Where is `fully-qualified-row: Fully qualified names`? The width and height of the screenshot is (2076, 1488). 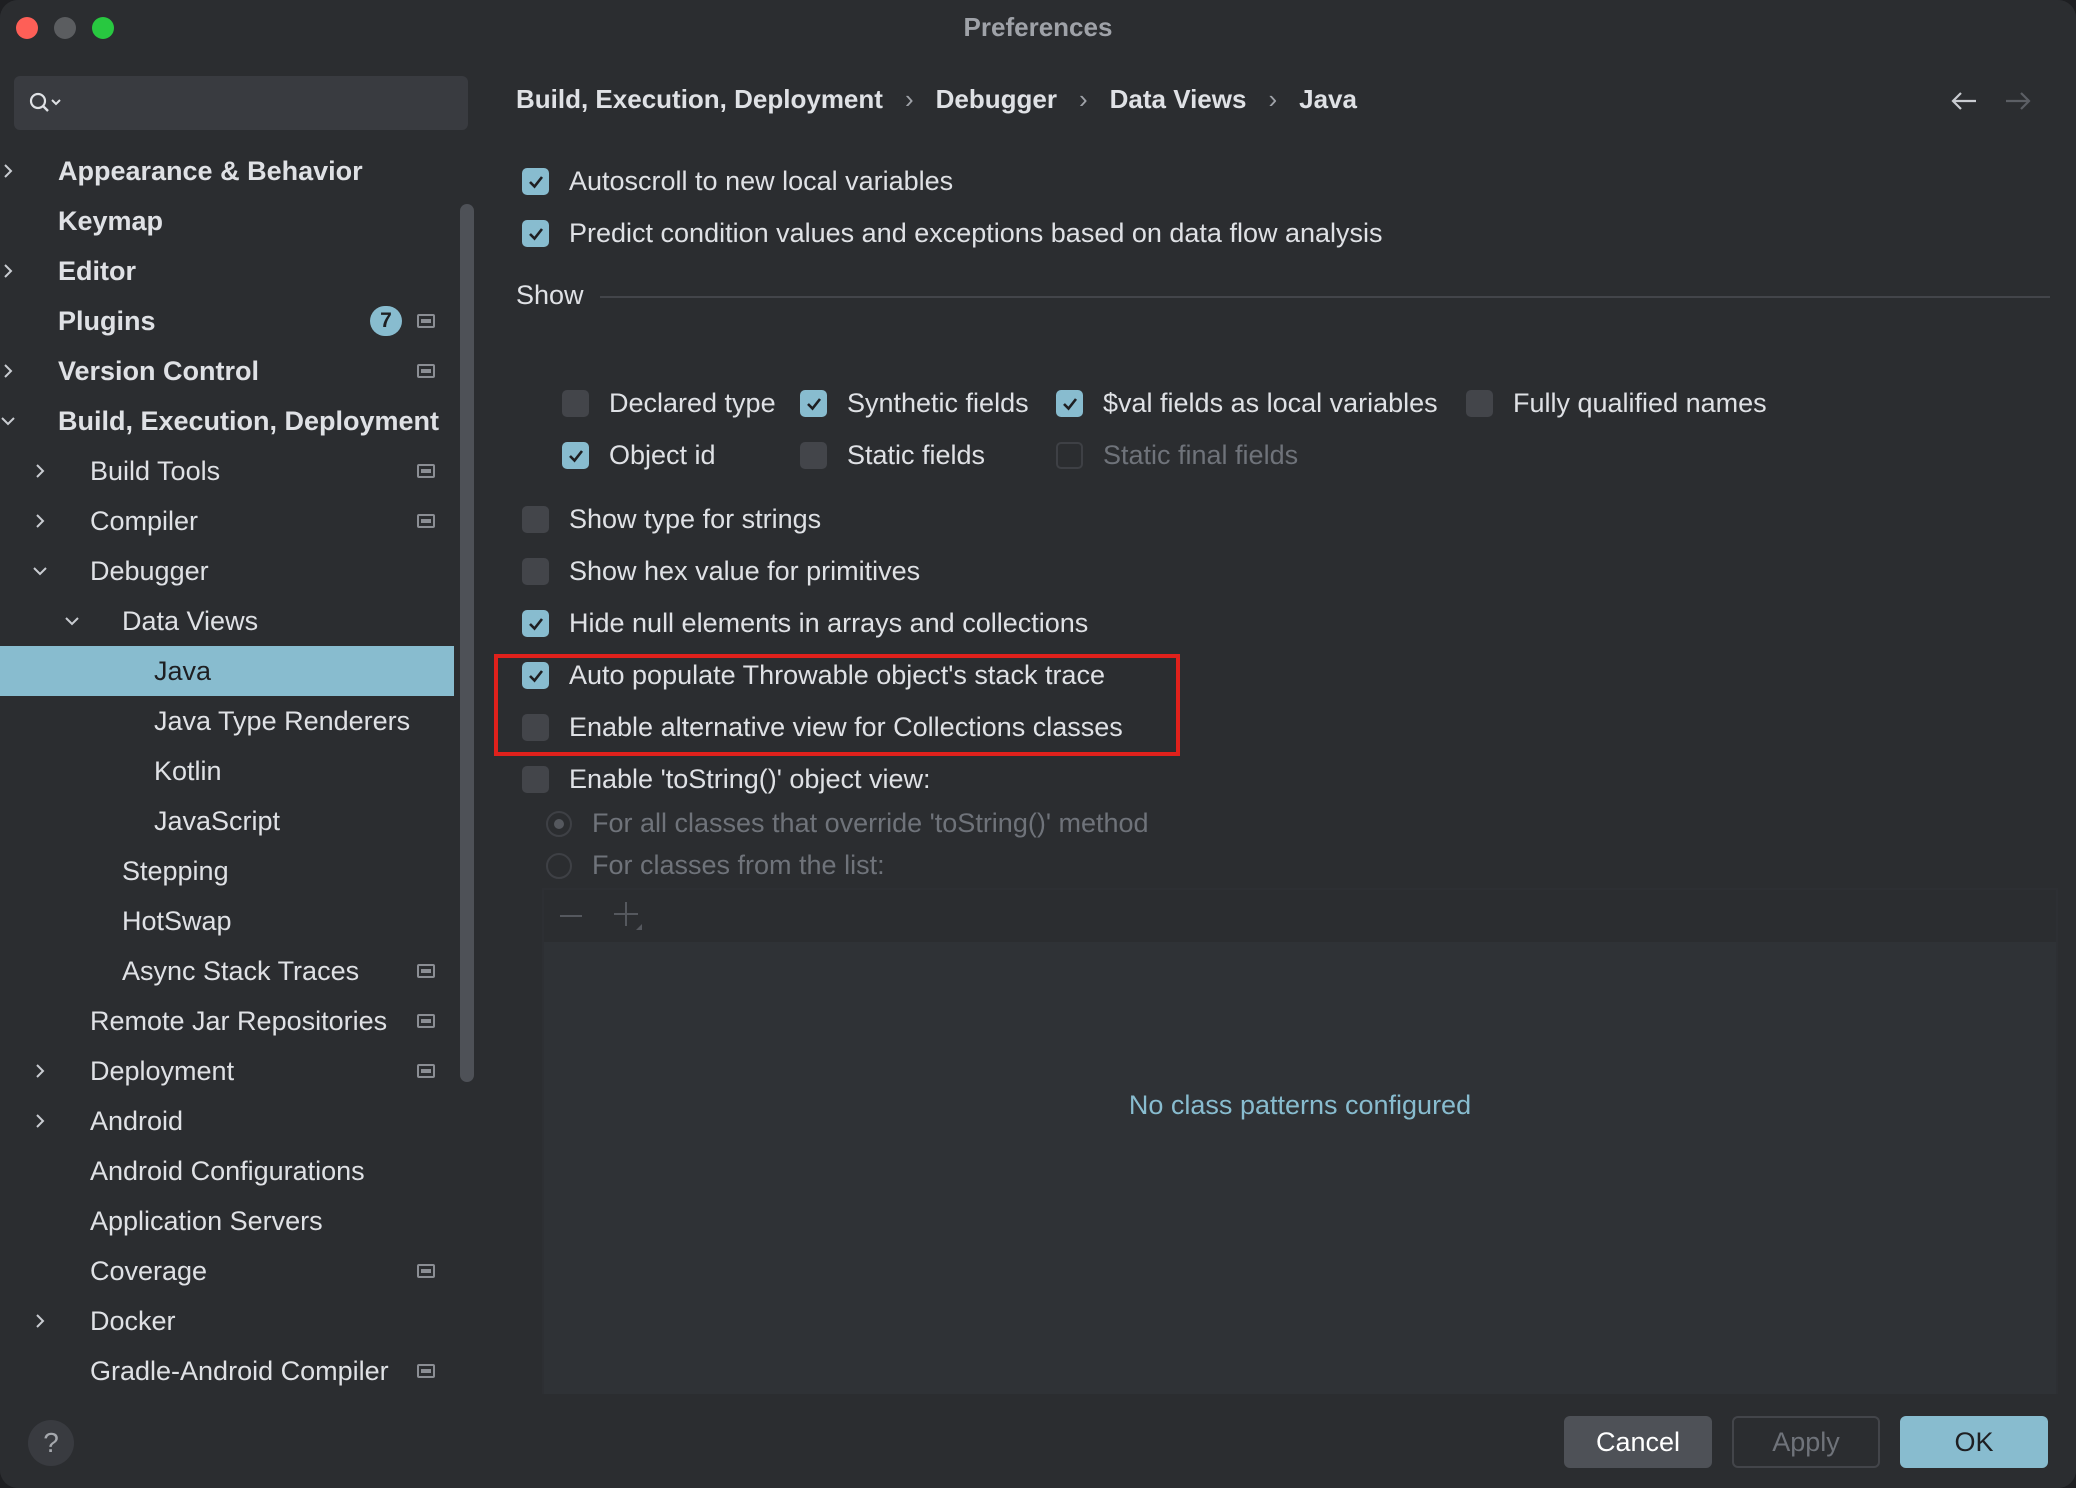
fully-qualified-row: Fully qualified names is located at coordinates (1616, 403).